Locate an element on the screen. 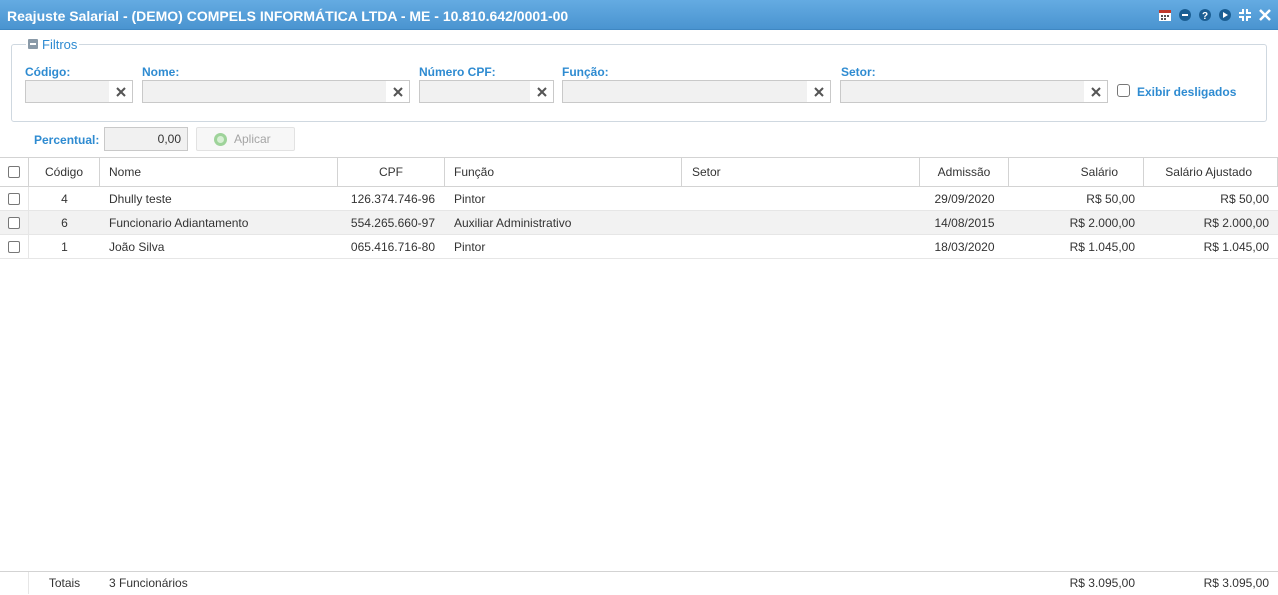  col-header-cpf: CPF is located at coordinates (391, 172).